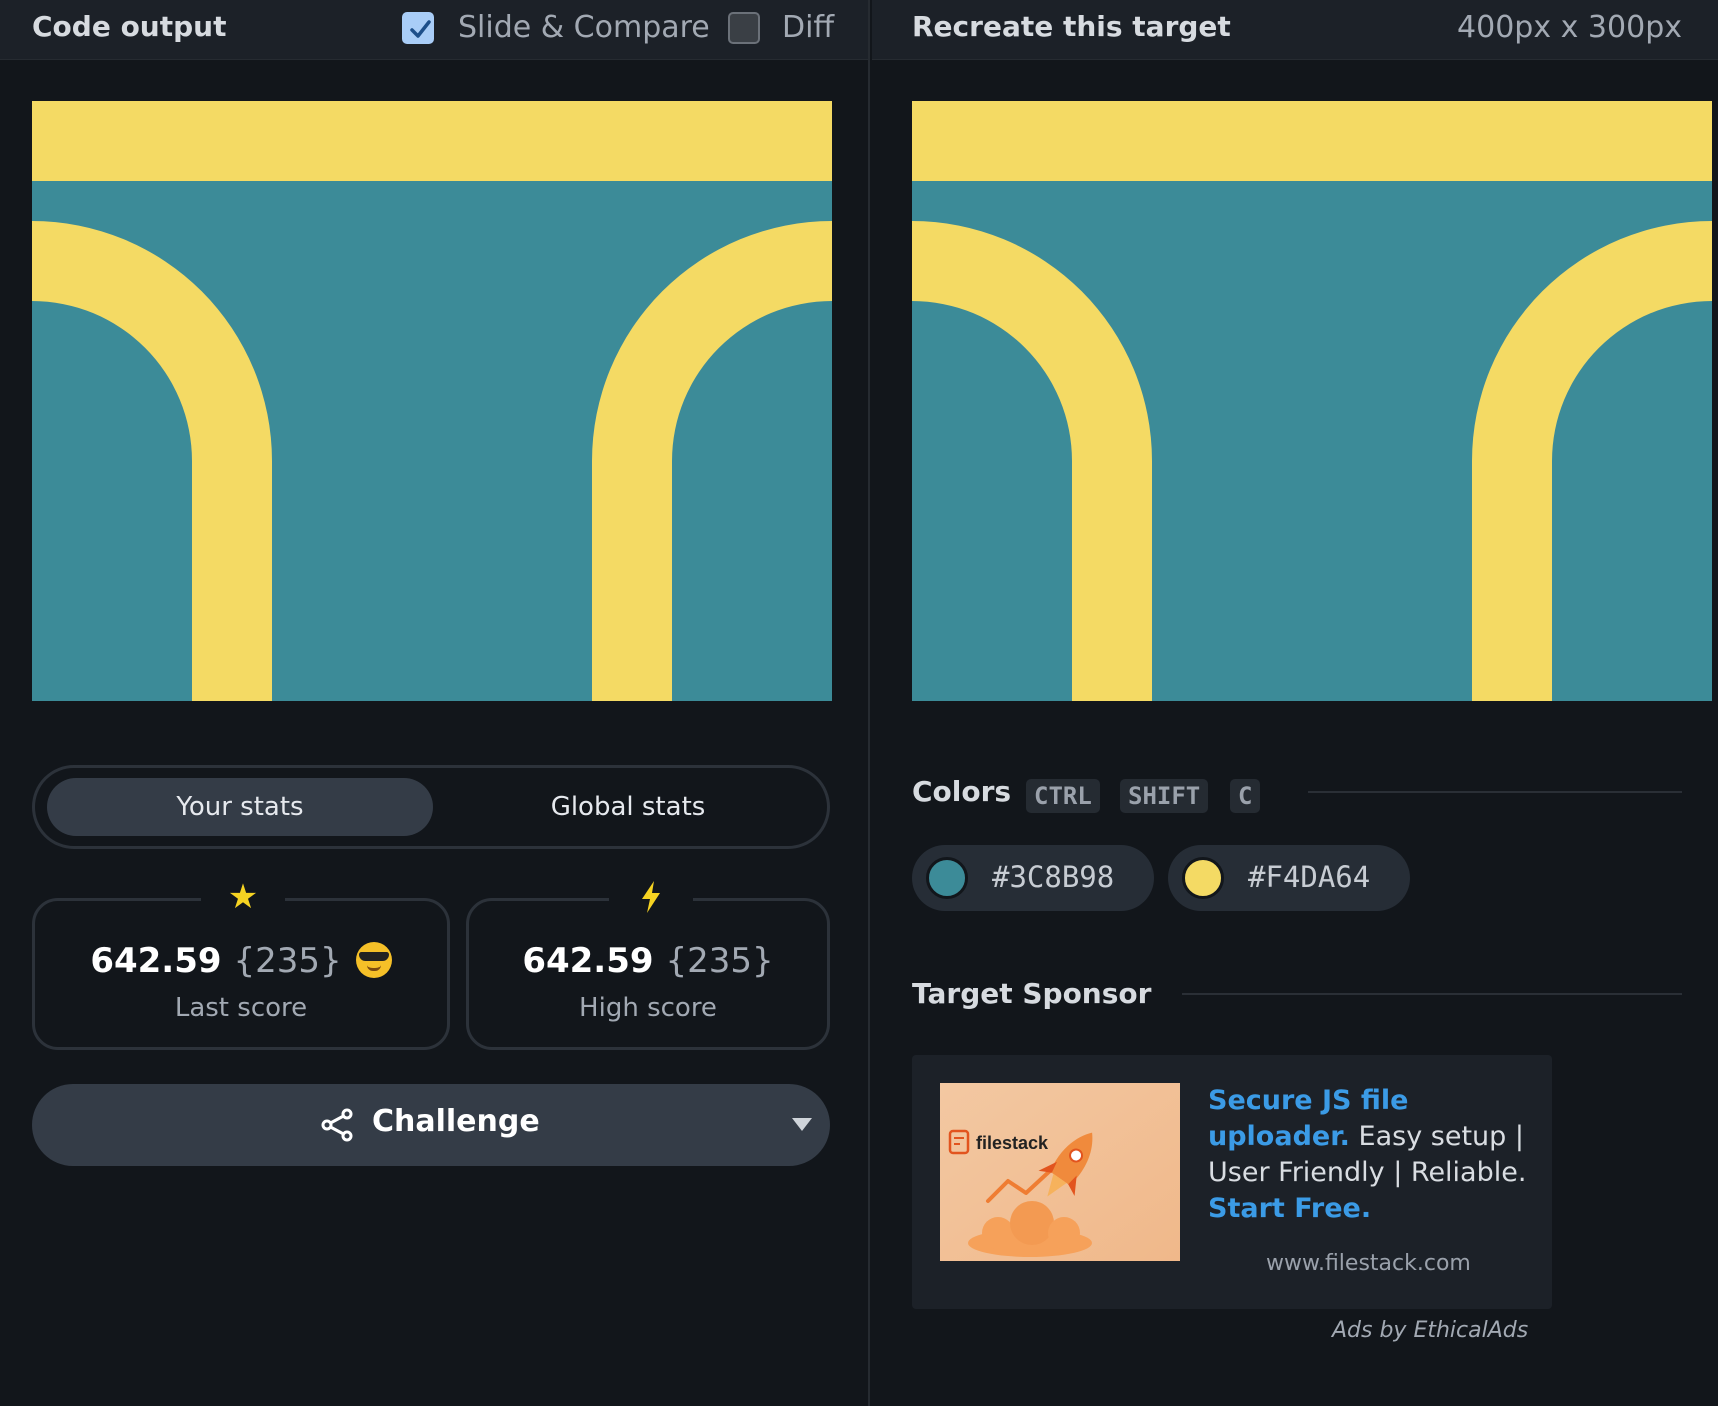 This screenshot has width=1718, height=1406. What do you see at coordinates (1012, 1143) in the screenshot?
I see `filestack-brand: filestack` at bounding box center [1012, 1143].